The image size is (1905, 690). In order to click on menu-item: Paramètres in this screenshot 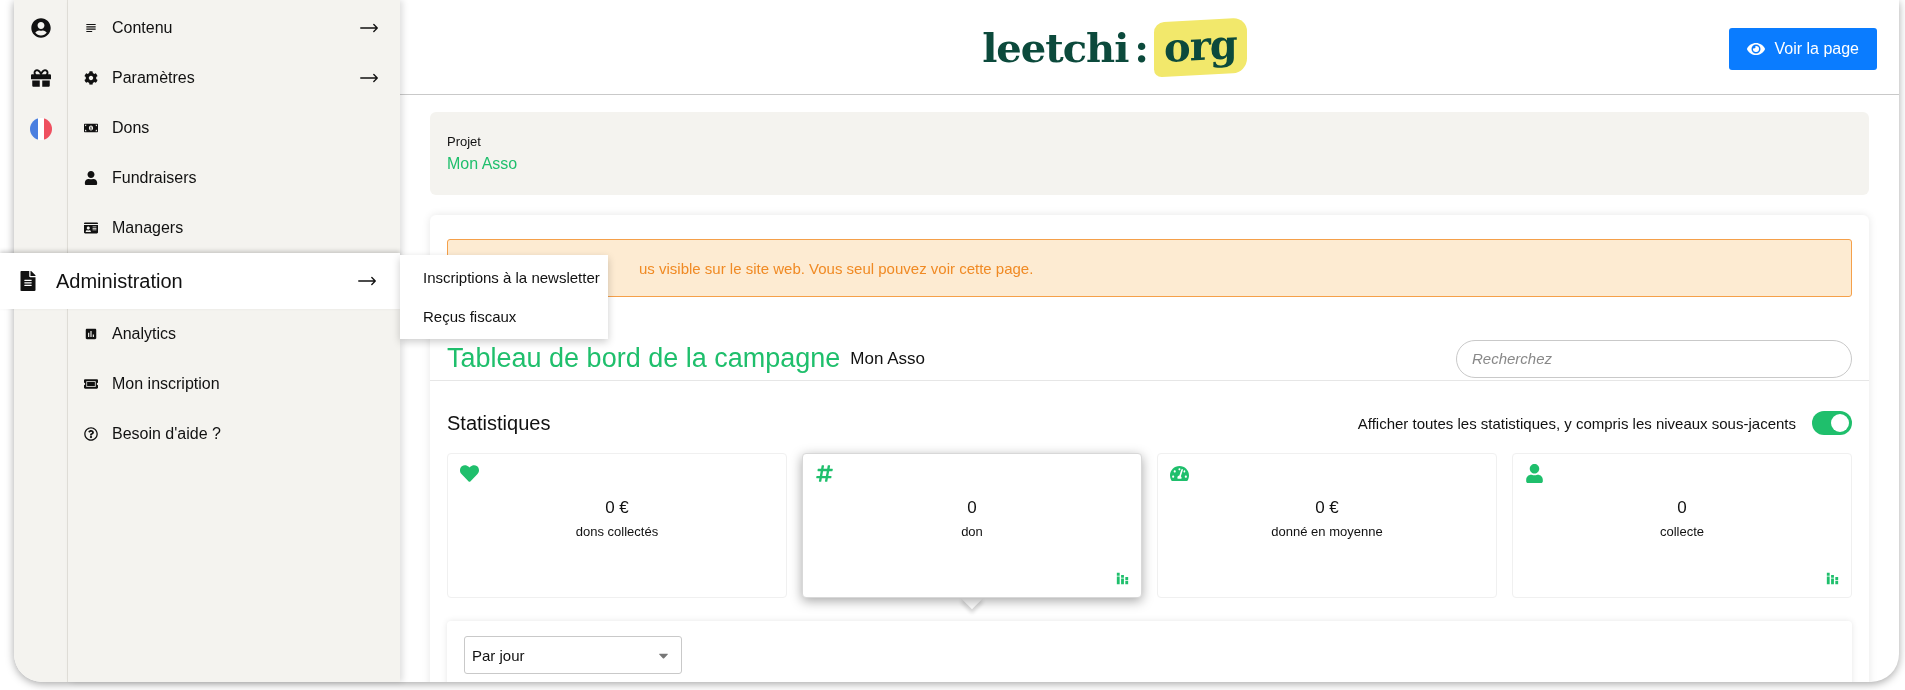, I will do `click(234, 78)`.